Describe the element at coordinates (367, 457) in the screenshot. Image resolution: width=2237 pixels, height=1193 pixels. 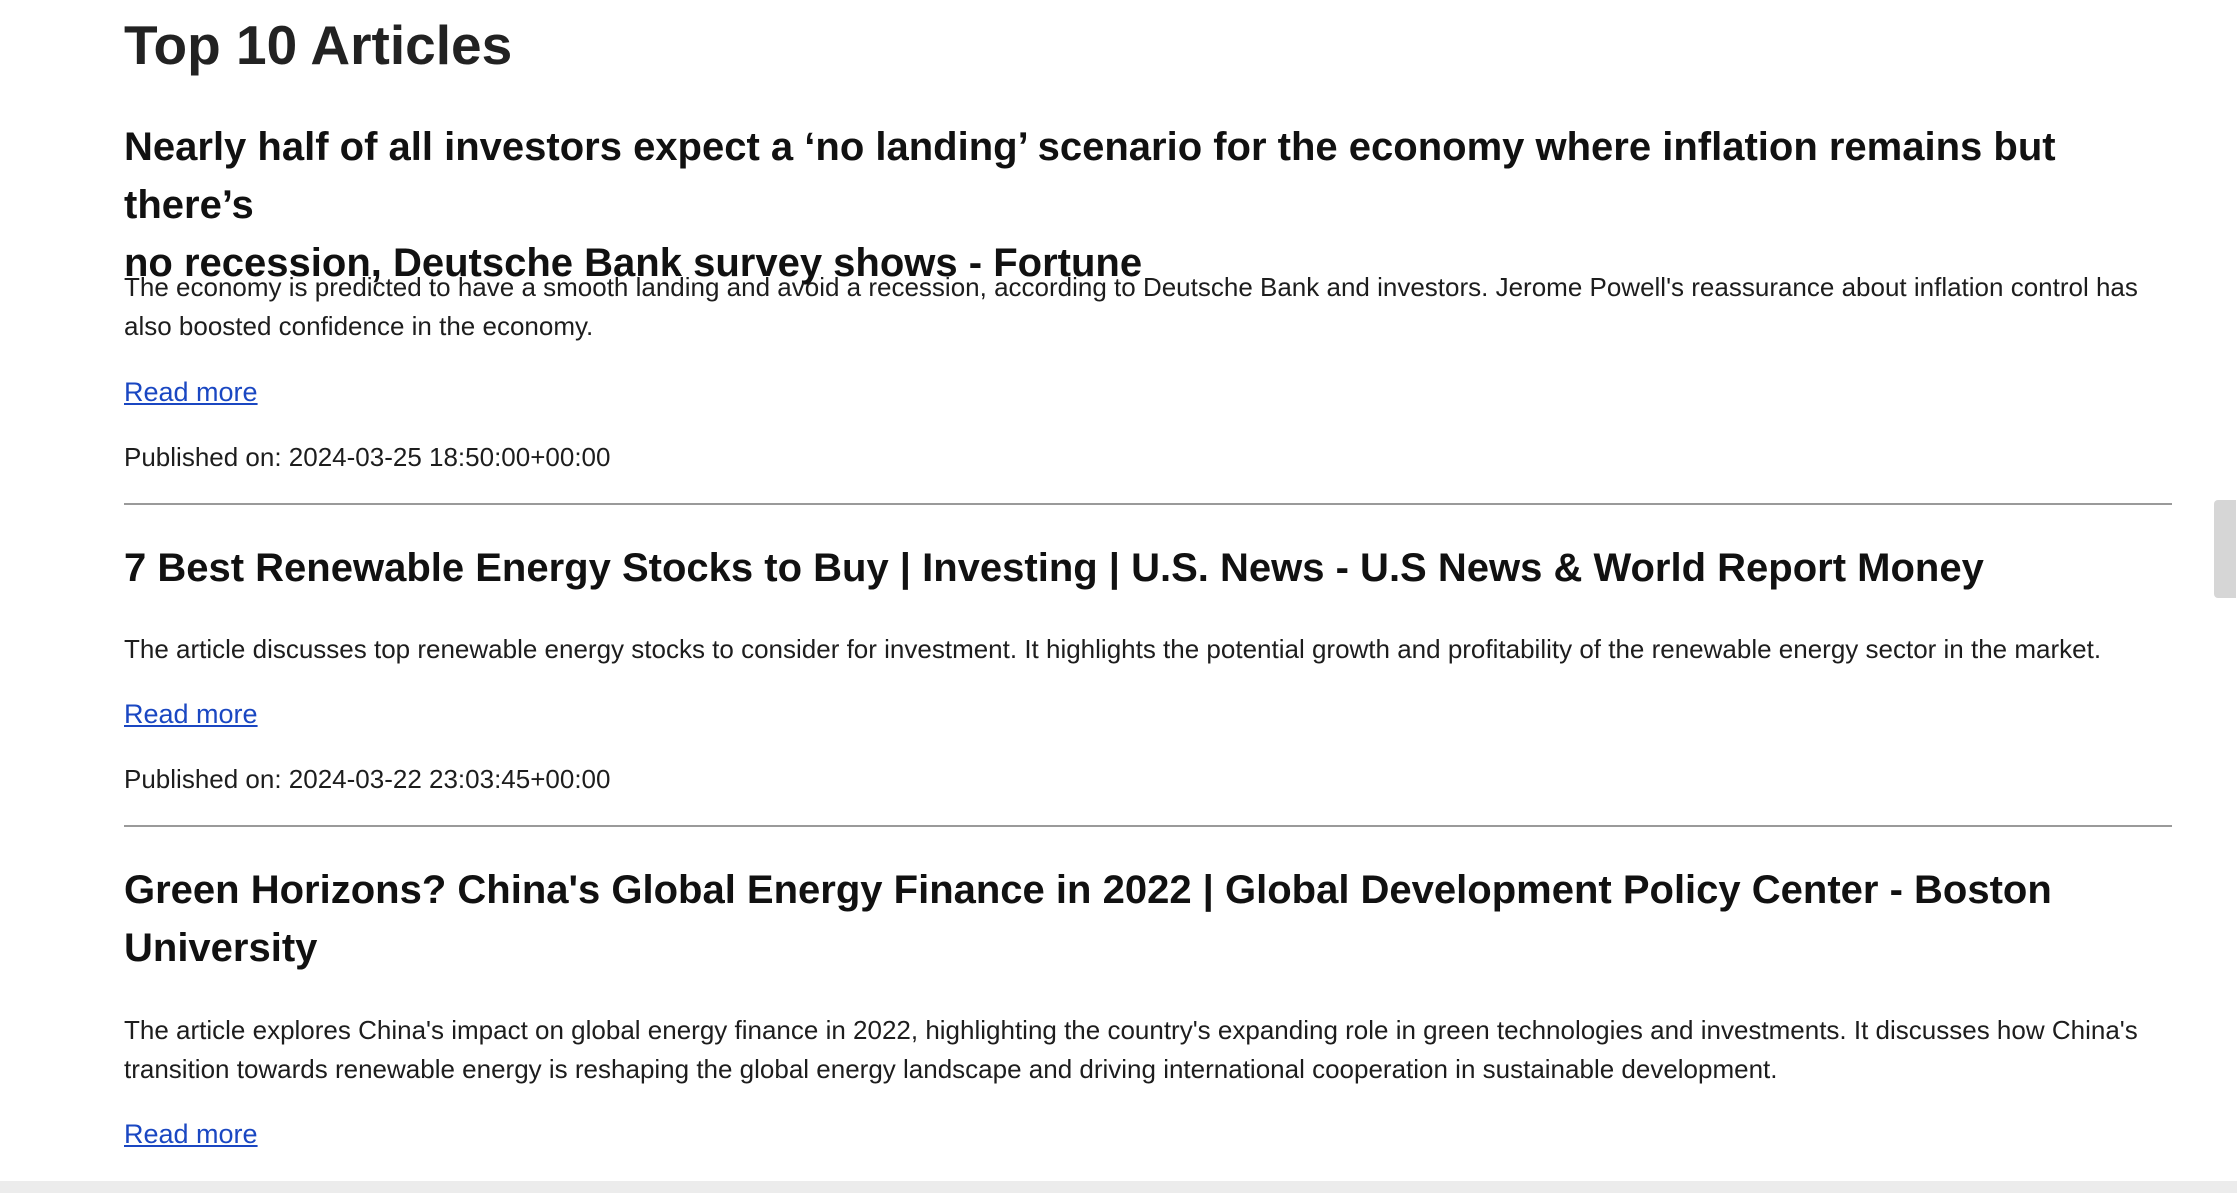
I see `published-date: Published on: 2024-03-25 18:50:00+00:00` at that location.